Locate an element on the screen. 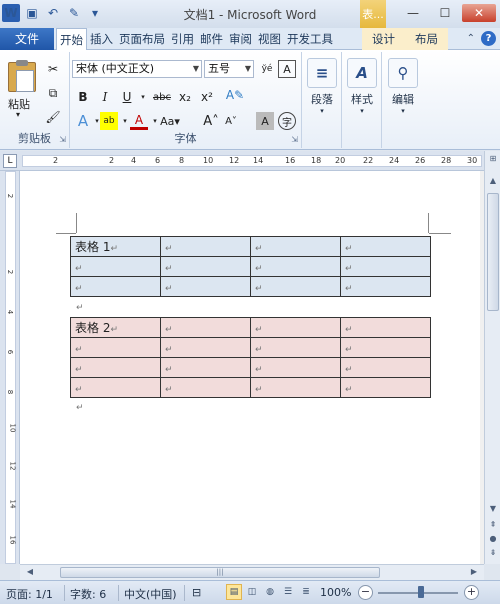  phonetic-guide-icon: ўé is located at coordinates (267, 69).